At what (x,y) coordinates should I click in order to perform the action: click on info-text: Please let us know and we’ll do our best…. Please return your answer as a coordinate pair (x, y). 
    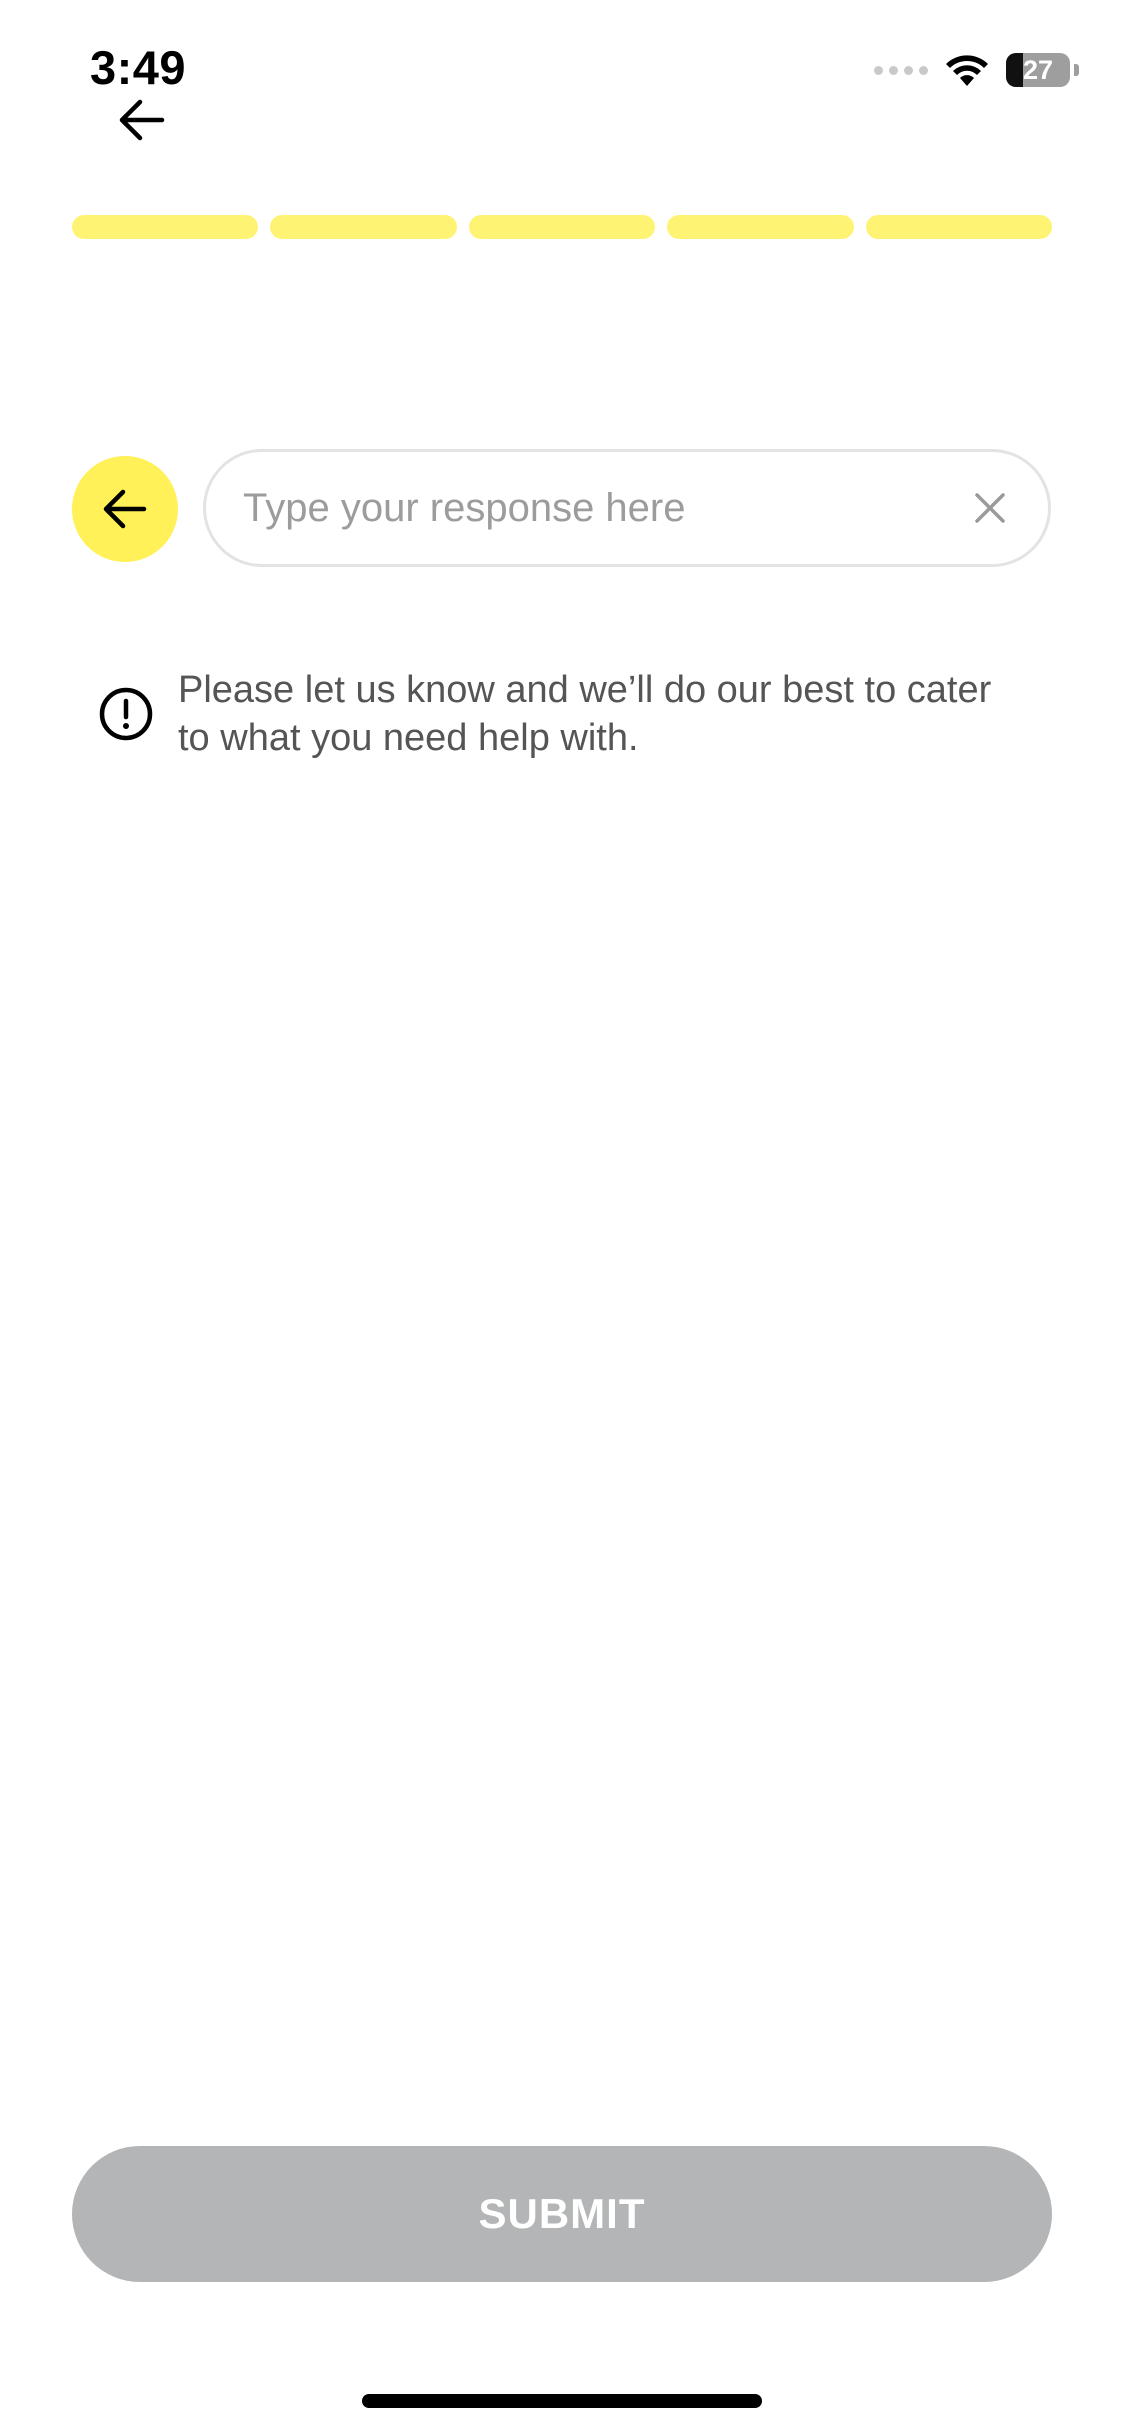
    Looking at the image, I should click on (584, 714).